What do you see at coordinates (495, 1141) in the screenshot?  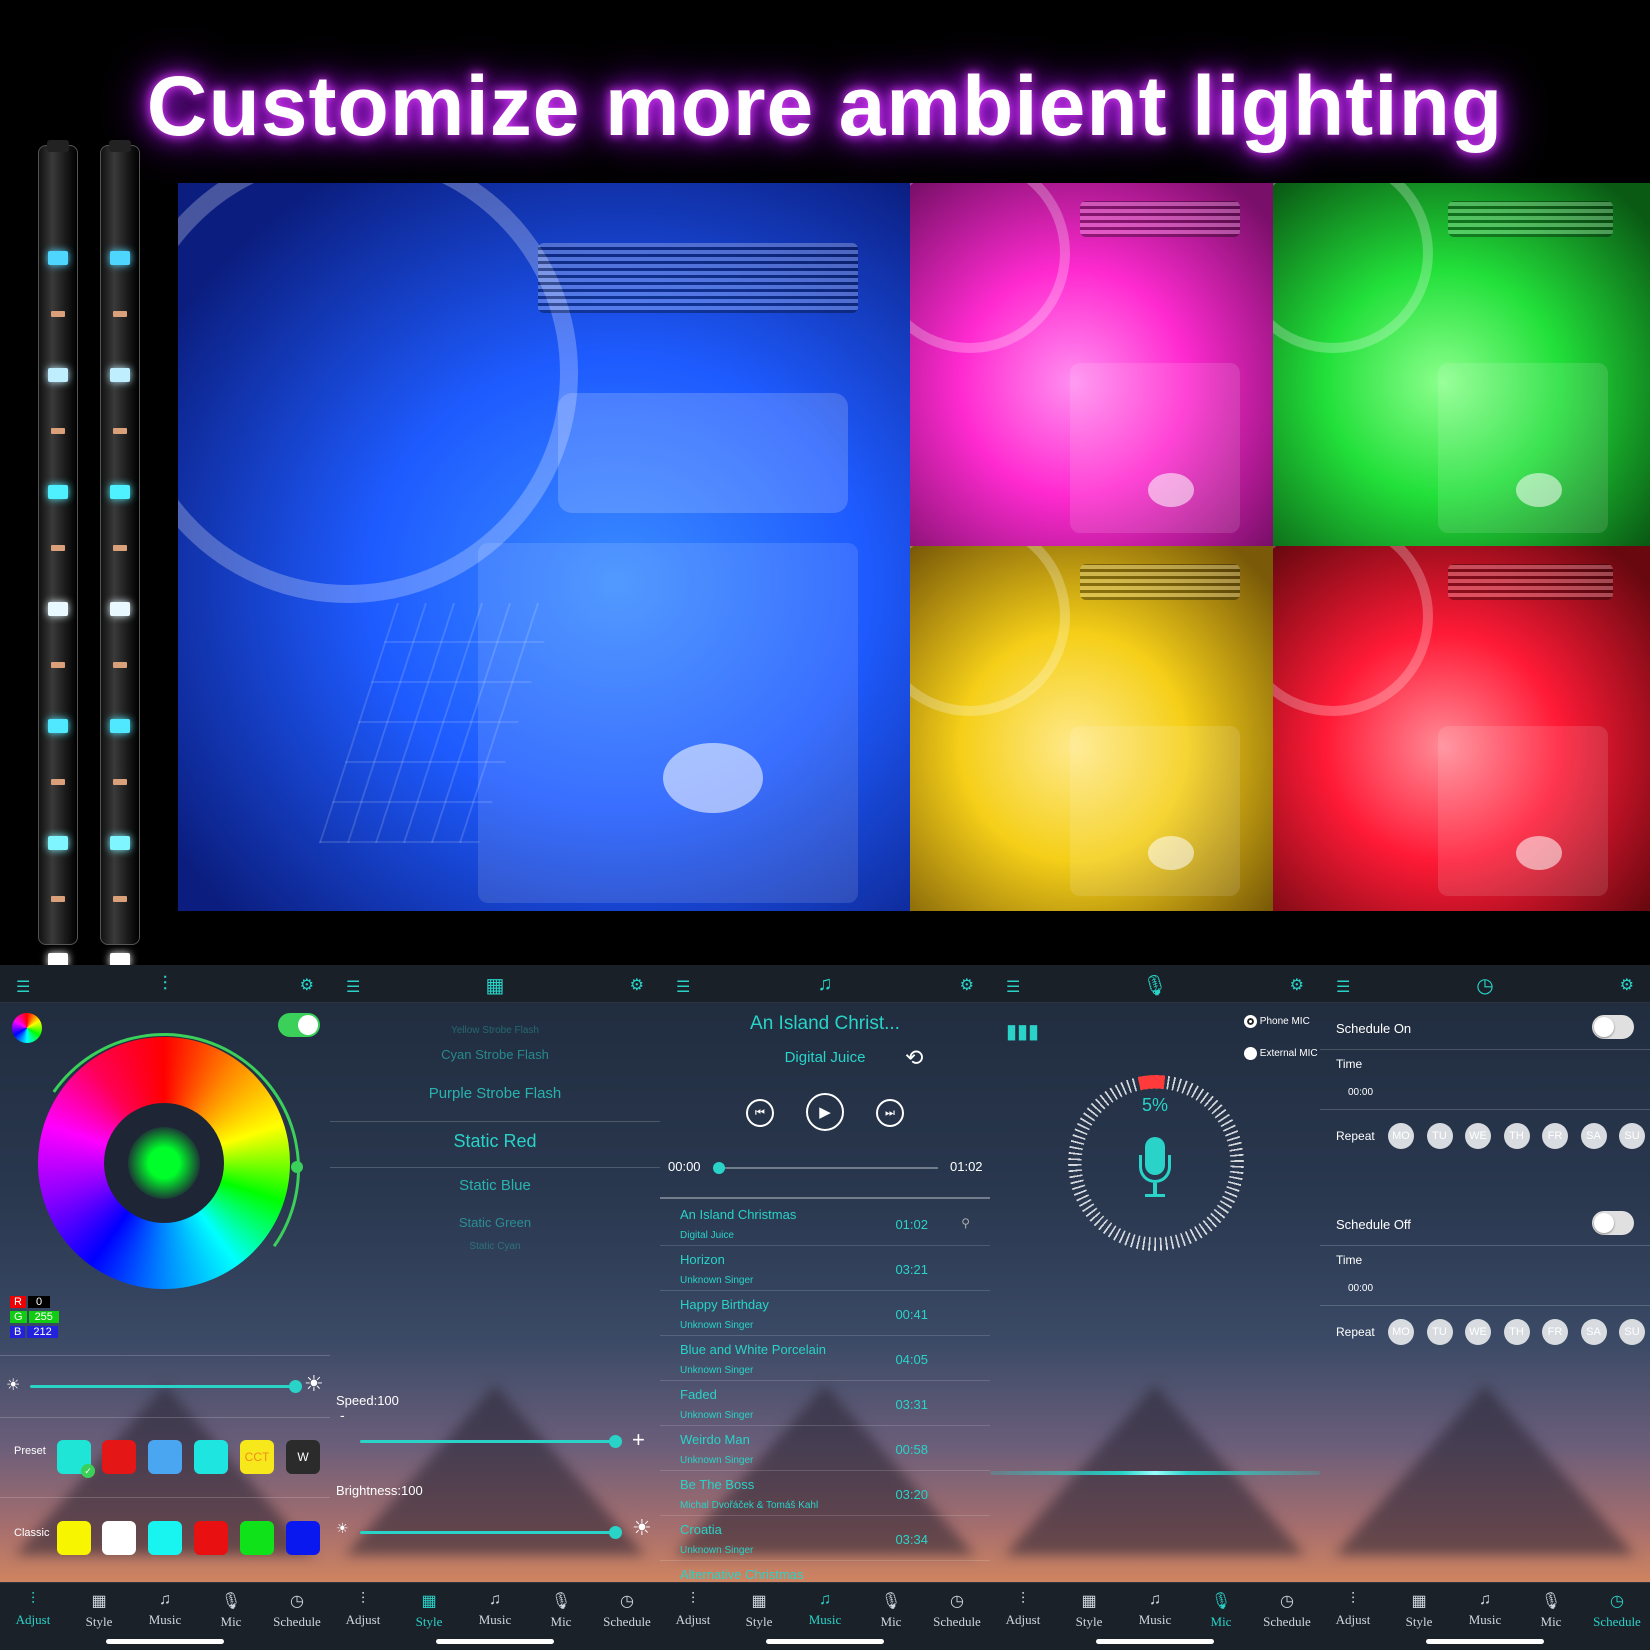 I see `mode-item-selected: Static Red` at bounding box center [495, 1141].